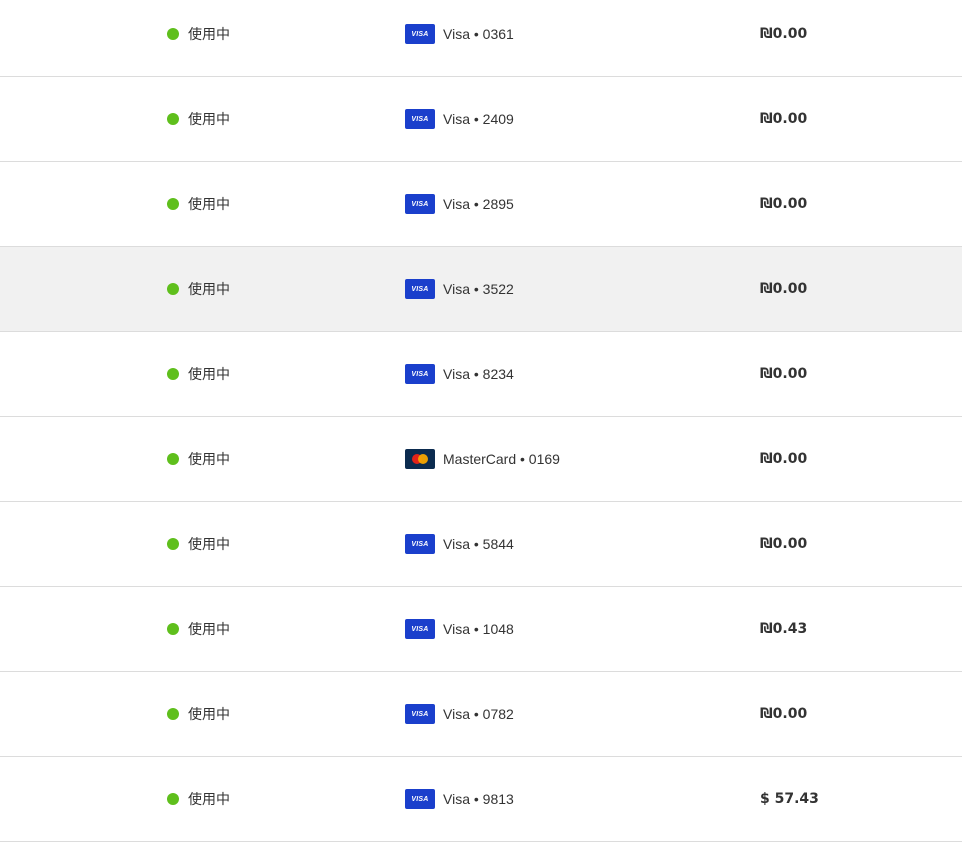 This screenshot has height=851, width=962. I want to click on payment-method-cell: VISA Visa • 2895, so click(459, 204).